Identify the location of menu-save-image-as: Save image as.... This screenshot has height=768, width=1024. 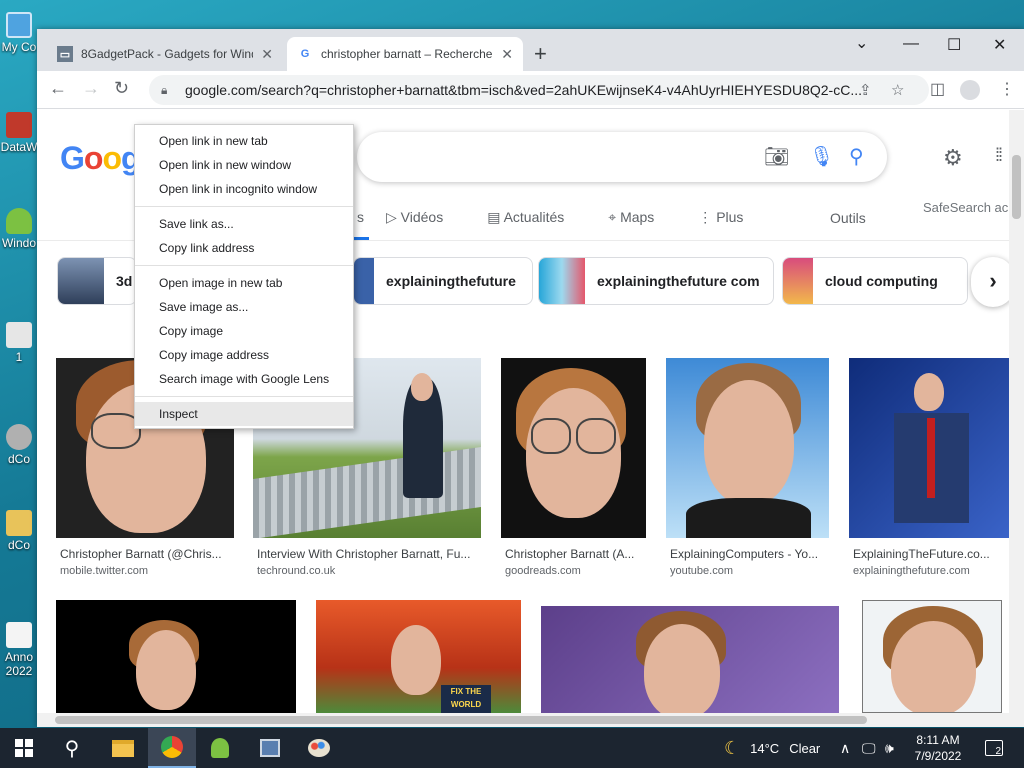
(244, 307).